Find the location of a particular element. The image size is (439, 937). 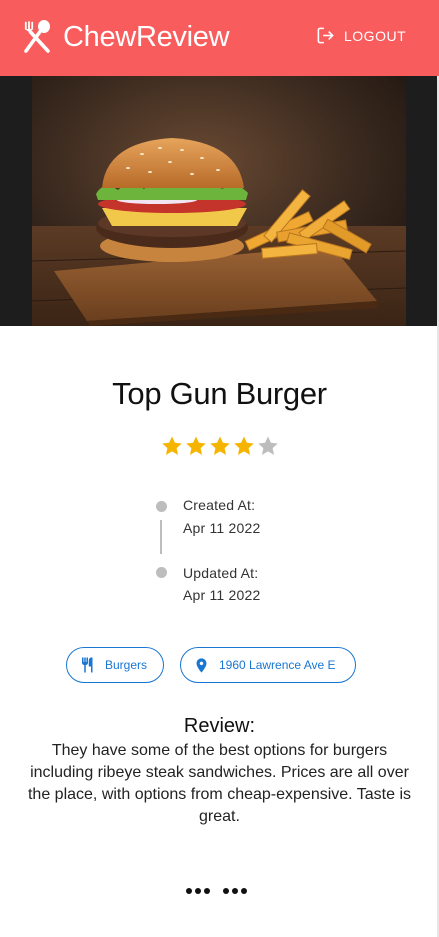

logout-icon is located at coordinates (325, 35).